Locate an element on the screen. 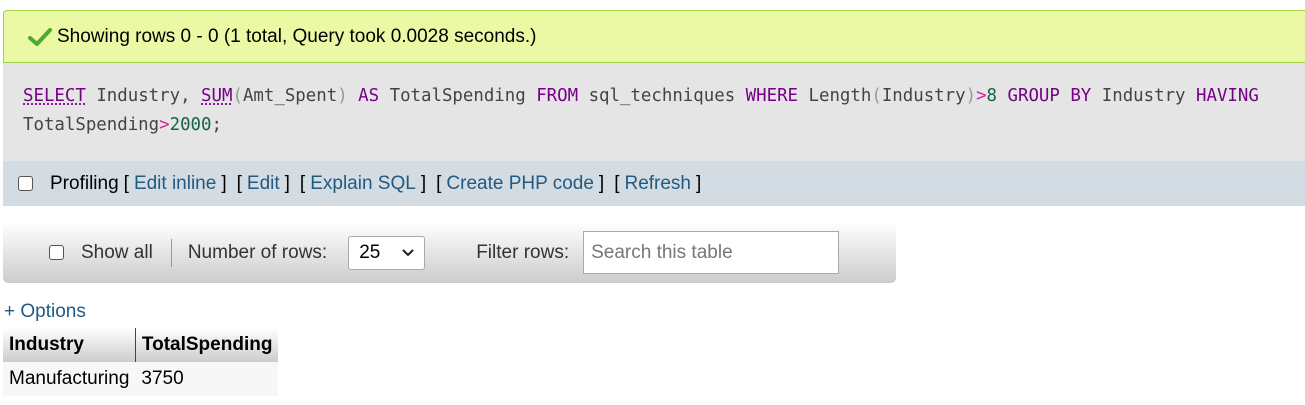  edit-link: Edit is located at coordinates (263, 184).